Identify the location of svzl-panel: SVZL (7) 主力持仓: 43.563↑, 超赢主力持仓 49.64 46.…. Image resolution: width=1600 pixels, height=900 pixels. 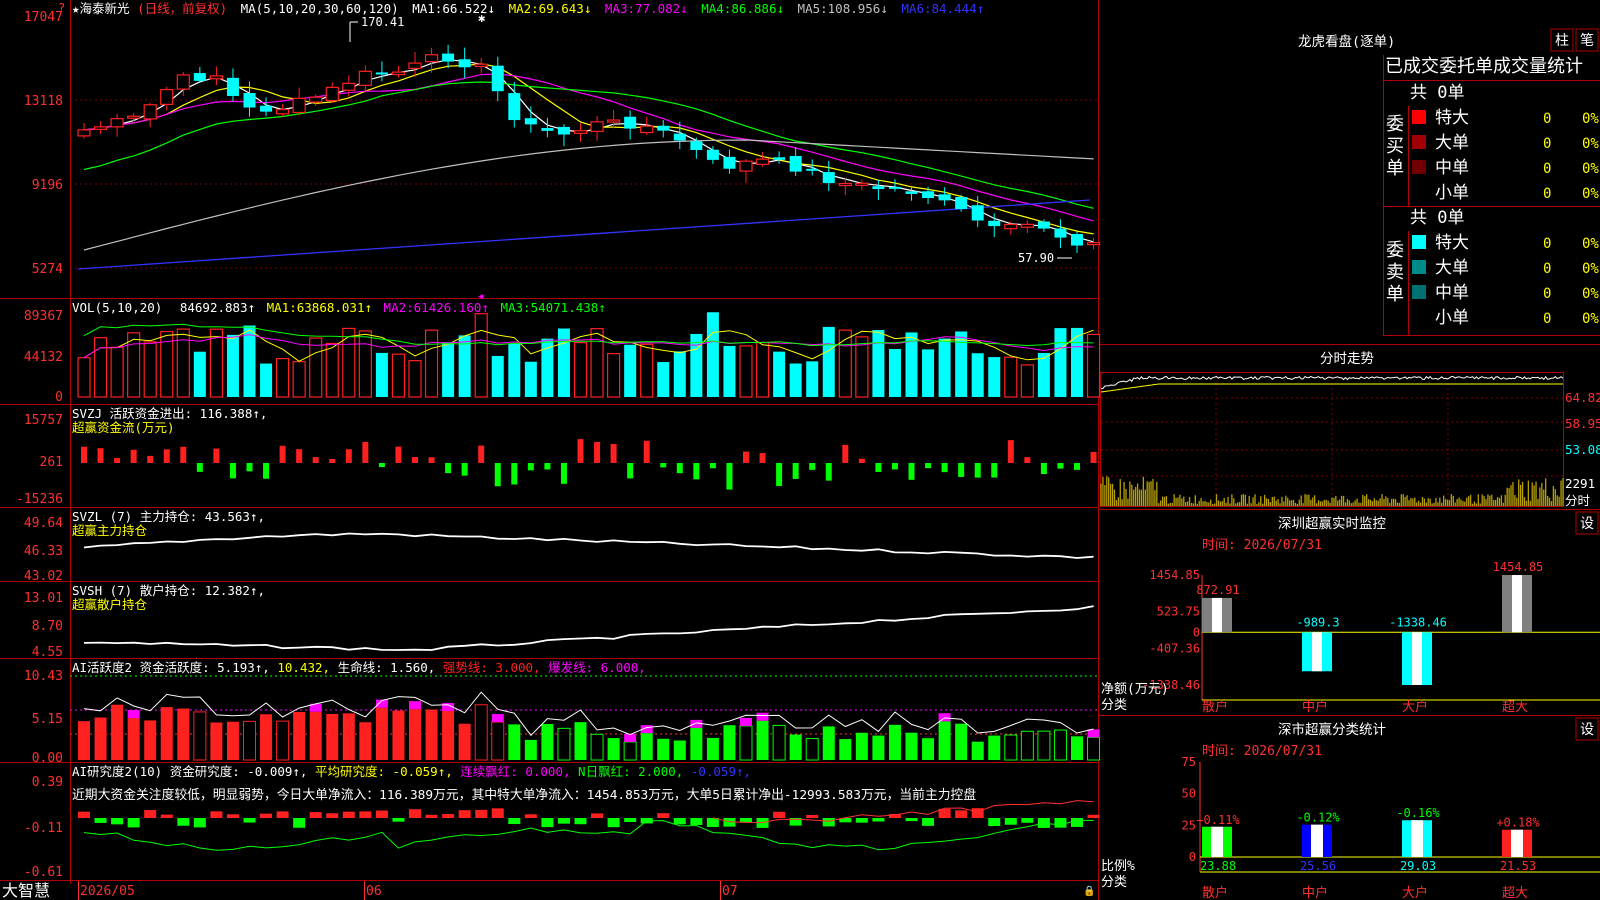
(559, 546).